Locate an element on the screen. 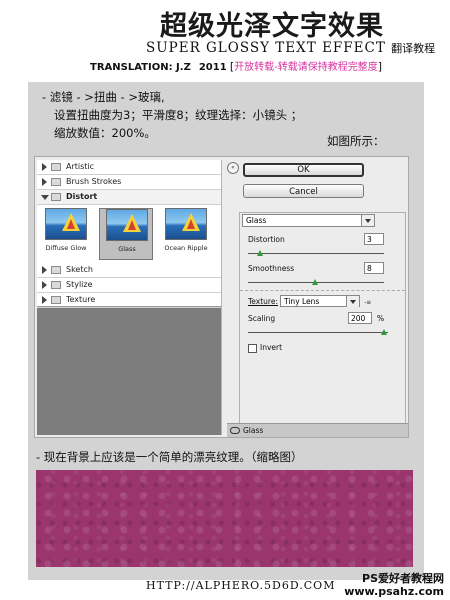 The height and width of the screenshot is (600, 450). english-title: SUPER GLOSSY TEXT EFFECT 翻译教程 is located at coordinates (290, 48).